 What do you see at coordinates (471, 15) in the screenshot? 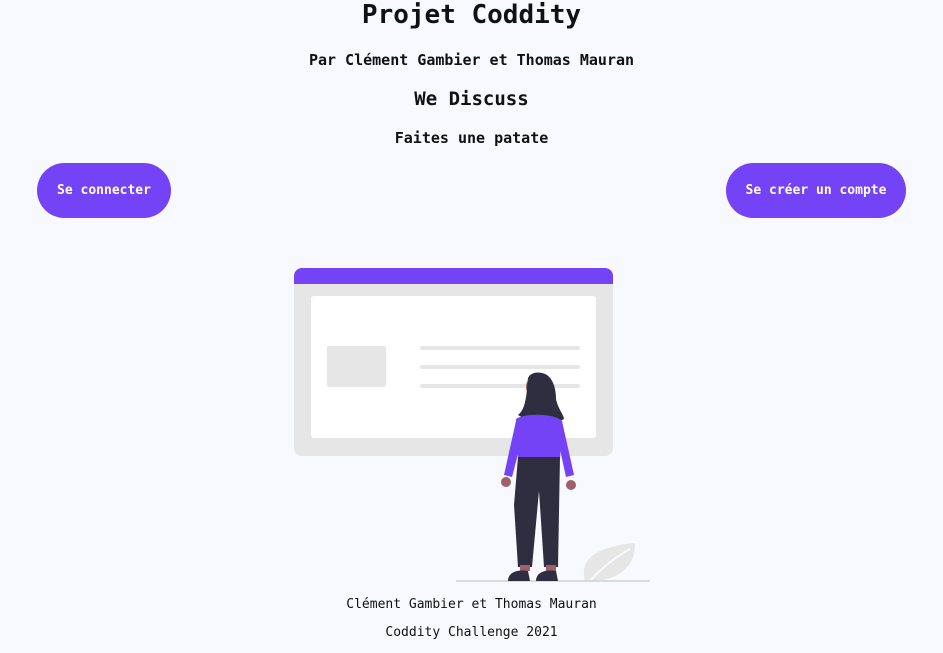
I see `page-title: Projet Coddity` at bounding box center [471, 15].